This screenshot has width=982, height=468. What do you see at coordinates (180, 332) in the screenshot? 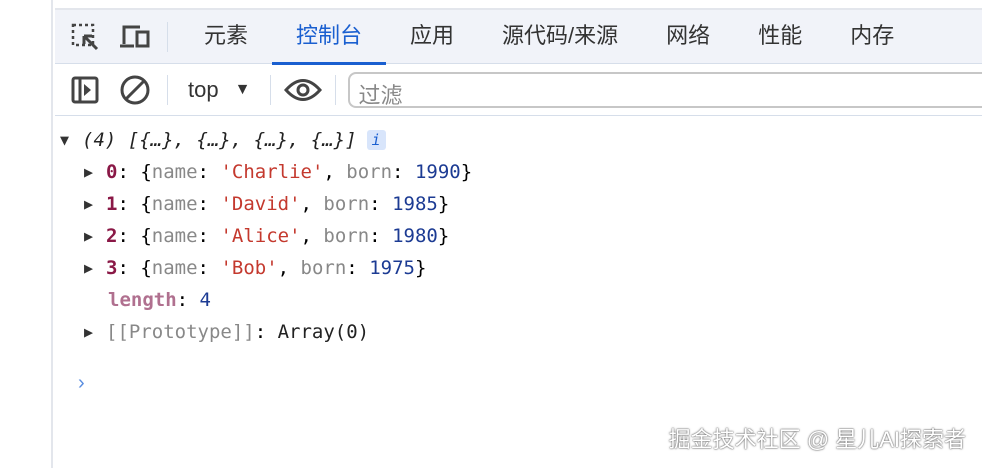
I see `prototype-key: [[Prototype]]` at bounding box center [180, 332].